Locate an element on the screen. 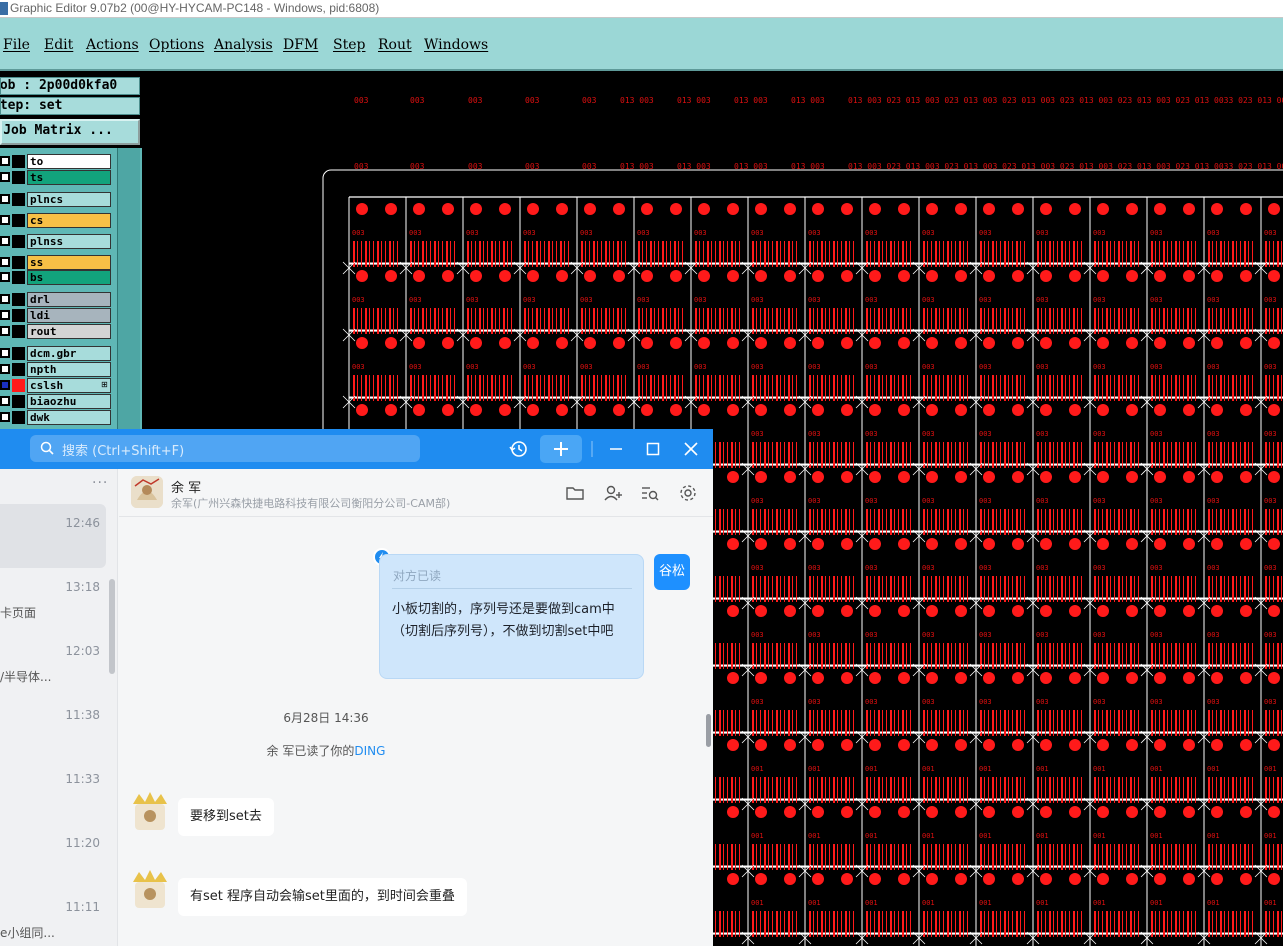 The width and height of the screenshot is (1283, 946). layer-name: ts is located at coordinates (69, 177).